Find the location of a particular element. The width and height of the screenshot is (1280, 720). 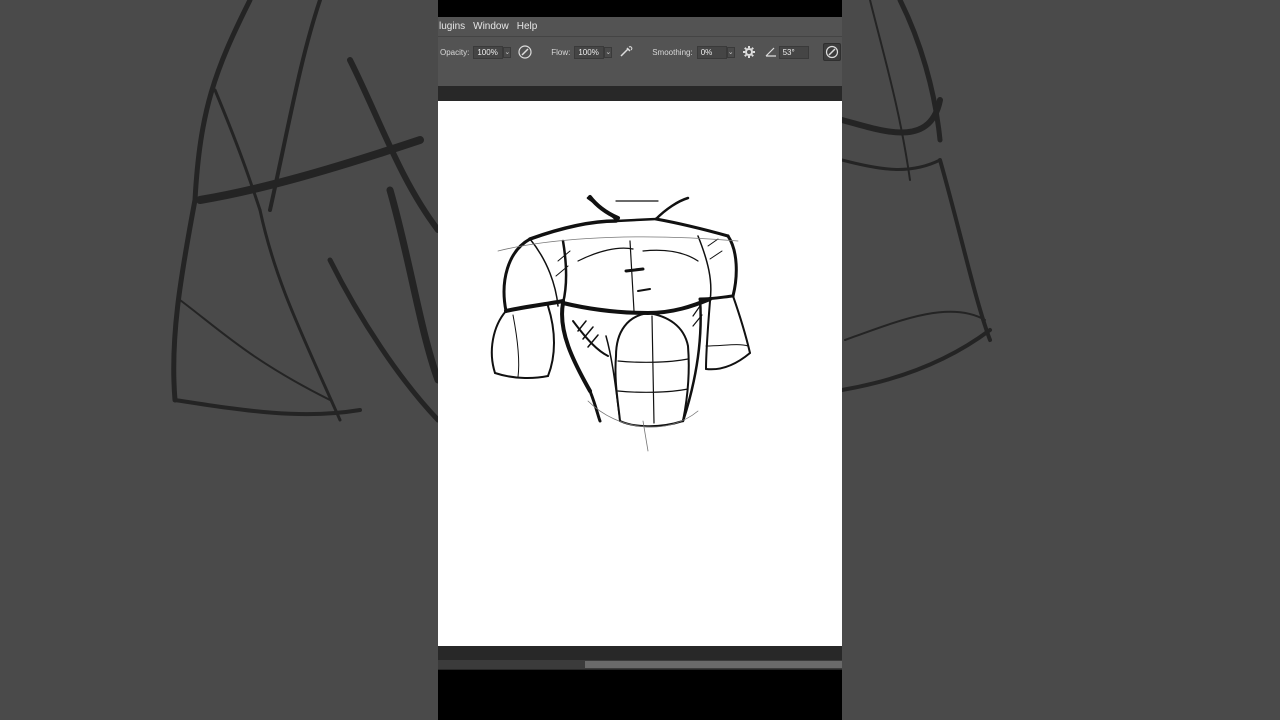

pen-pressure-icon is located at coordinates (525, 52).